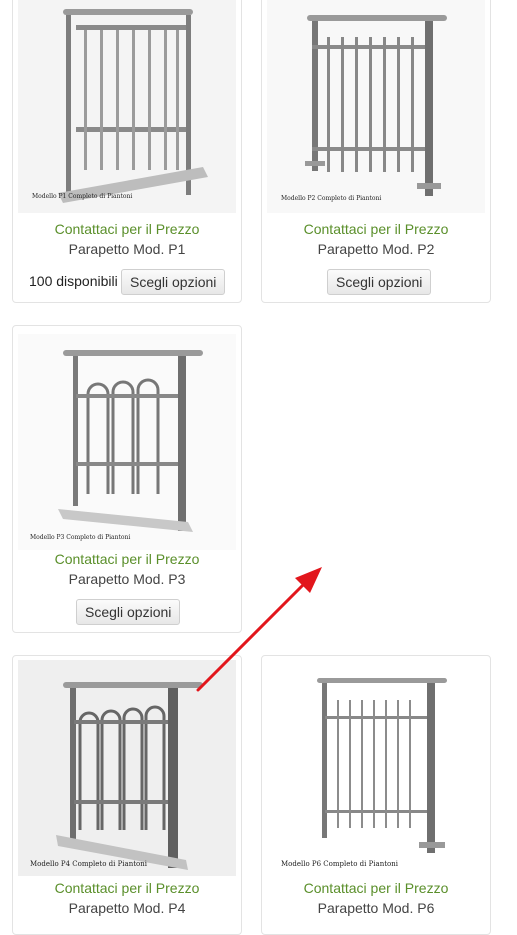  Describe the element at coordinates (80, 537) in the screenshot. I see `image-caption: Modello P3 Completo di Piantoni` at that location.